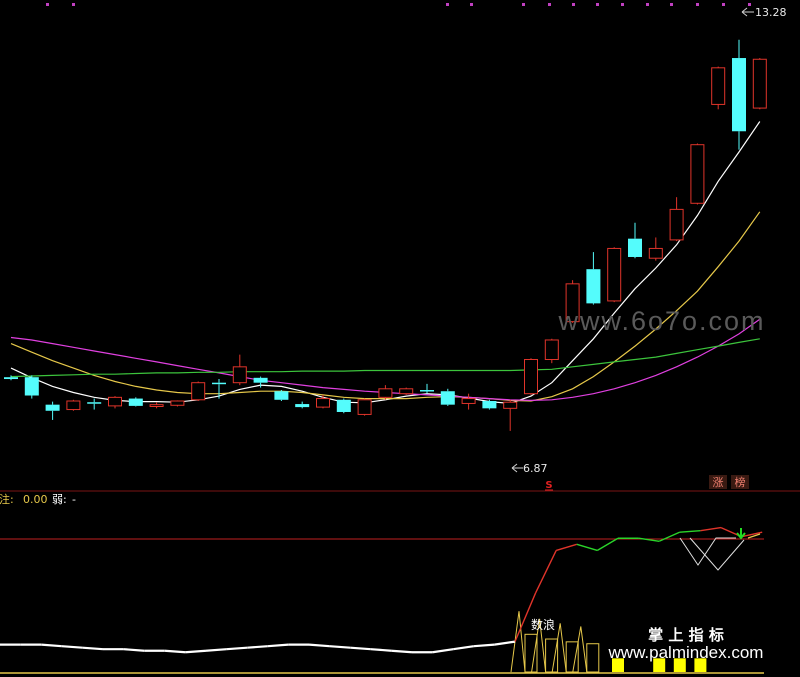  What do you see at coordinates (59, 499) in the screenshot?
I see `header-weak-label: 弱:` at bounding box center [59, 499].